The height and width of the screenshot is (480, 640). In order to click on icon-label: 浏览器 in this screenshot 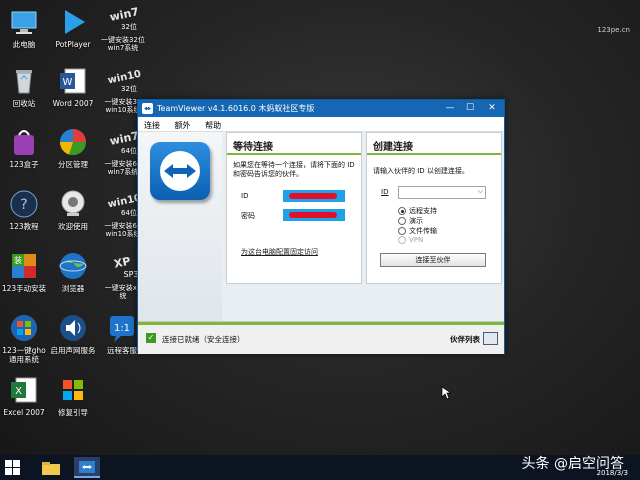, I will do `click(73, 288)`.